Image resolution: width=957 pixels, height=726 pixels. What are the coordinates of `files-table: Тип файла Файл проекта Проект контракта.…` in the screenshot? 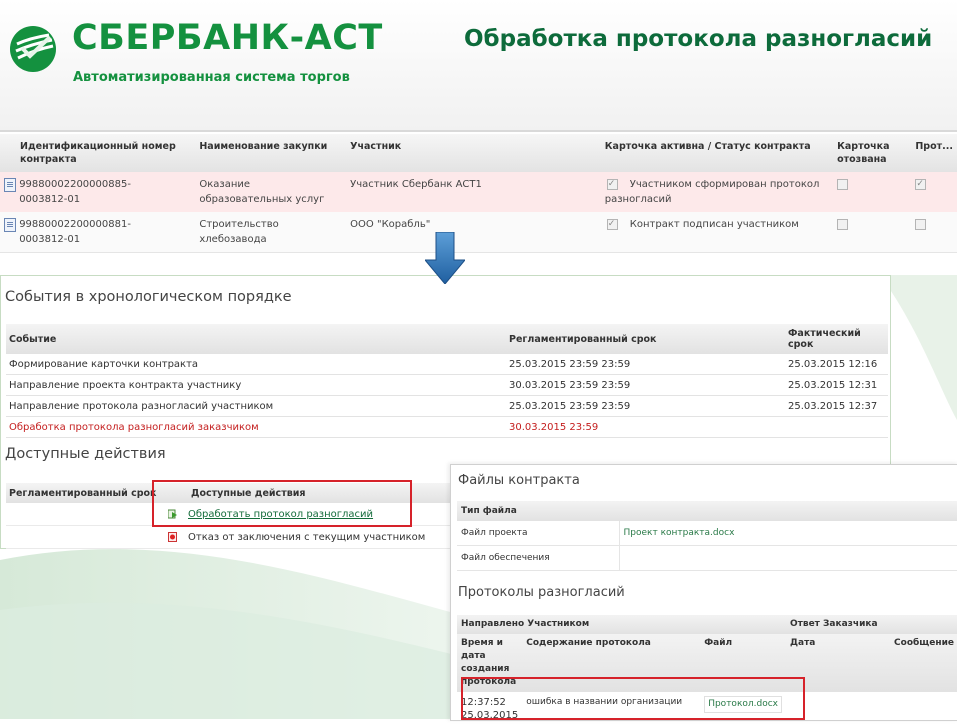 It's located at (707, 536).